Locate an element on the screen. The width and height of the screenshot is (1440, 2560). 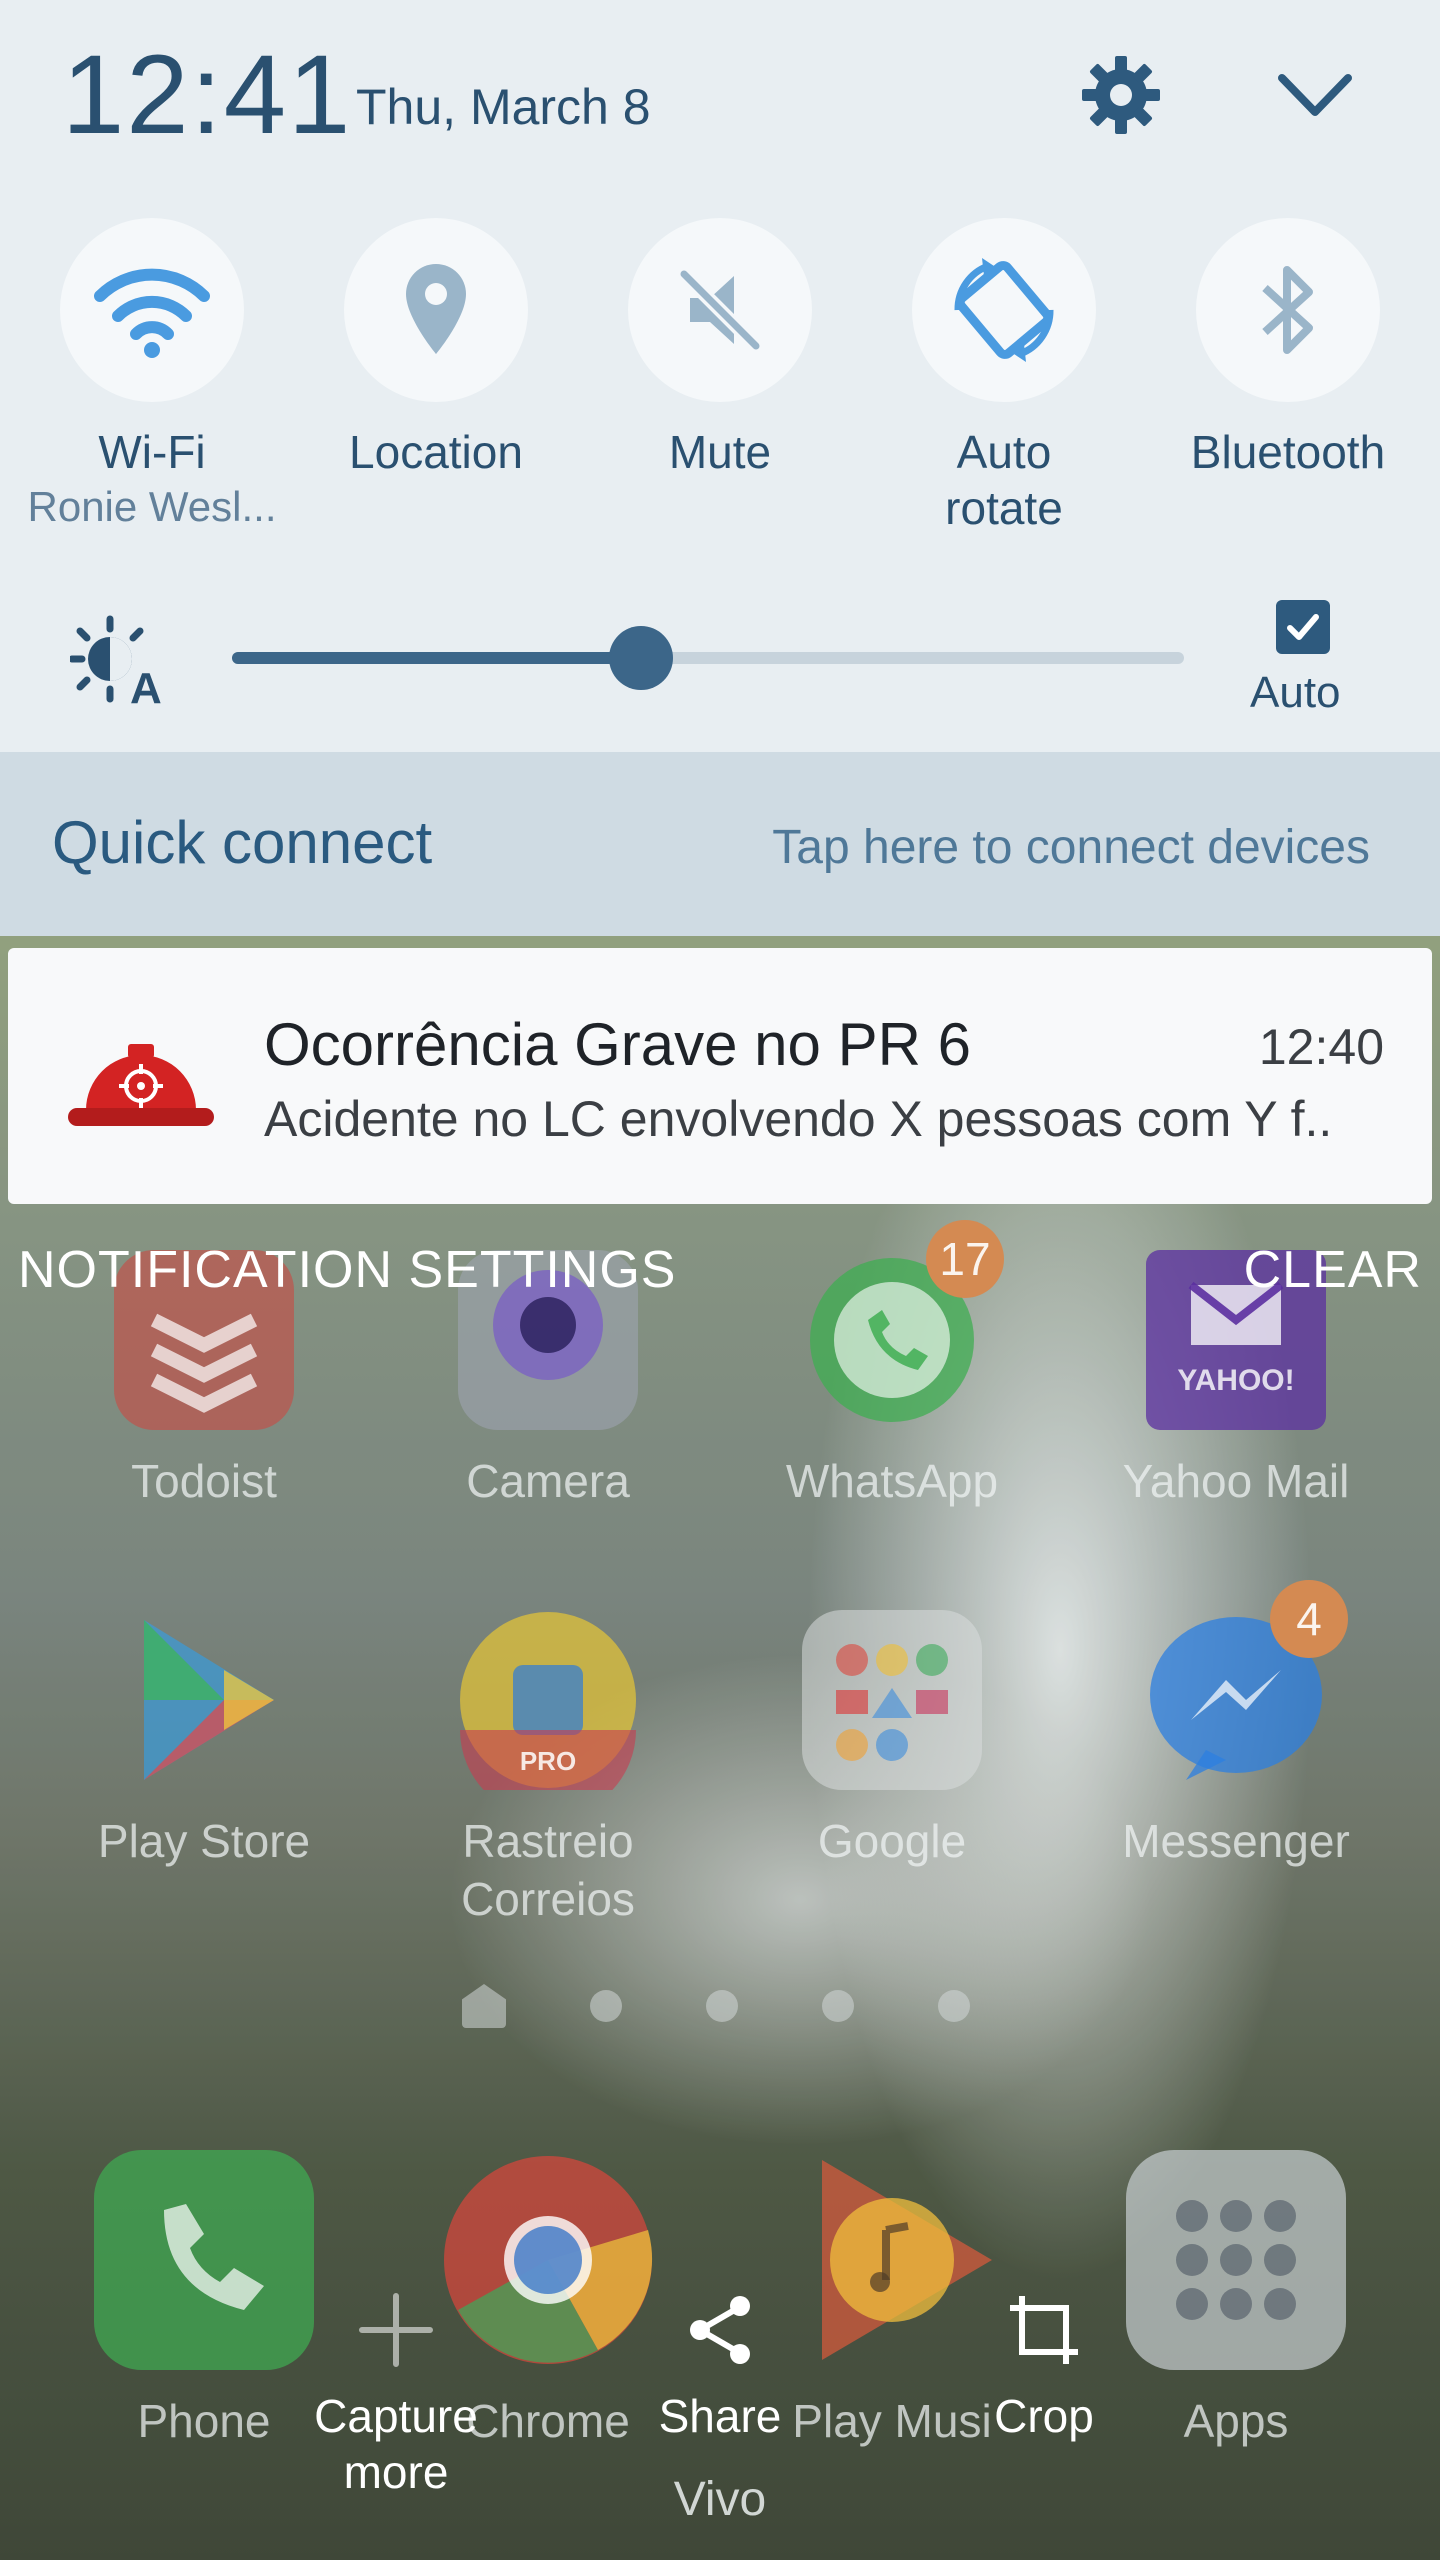
page-indicator is located at coordinates (716, 2006).